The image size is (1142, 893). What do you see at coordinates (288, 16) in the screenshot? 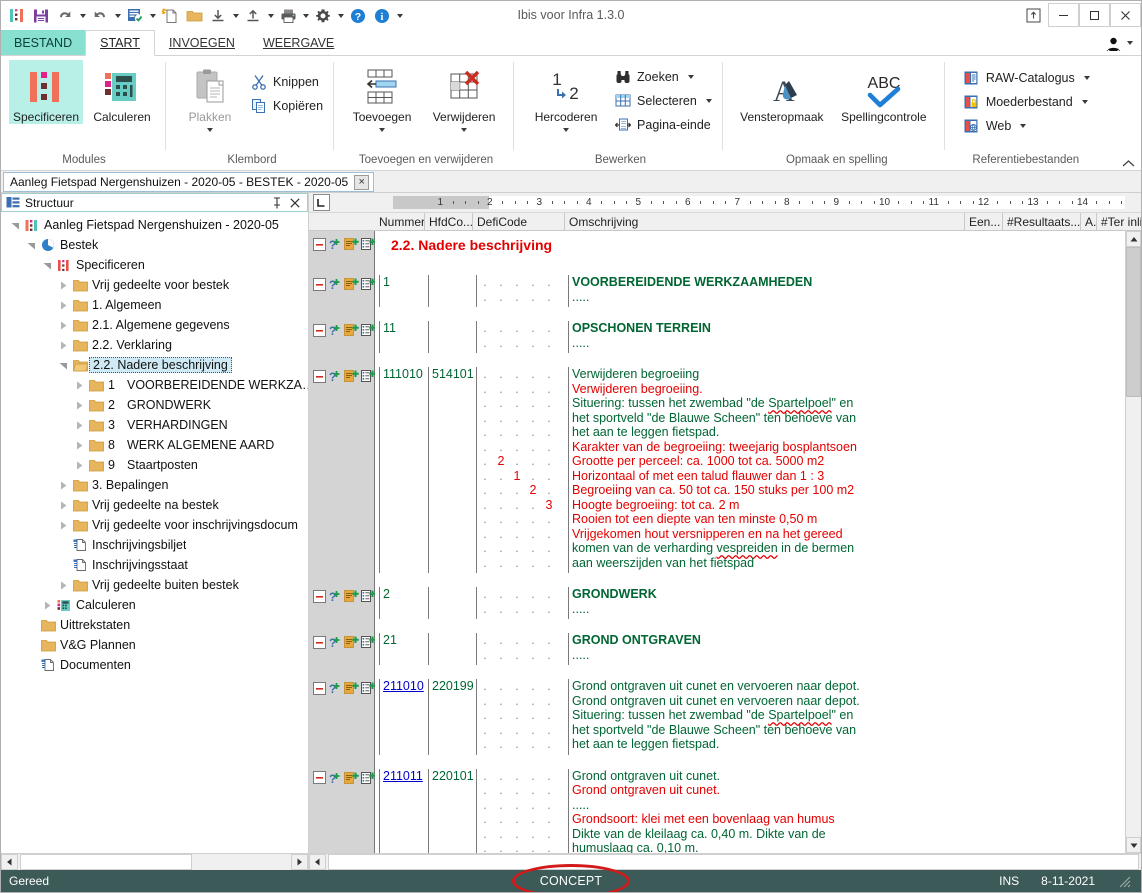
I see `print-icon` at bounding box center [288, 16].